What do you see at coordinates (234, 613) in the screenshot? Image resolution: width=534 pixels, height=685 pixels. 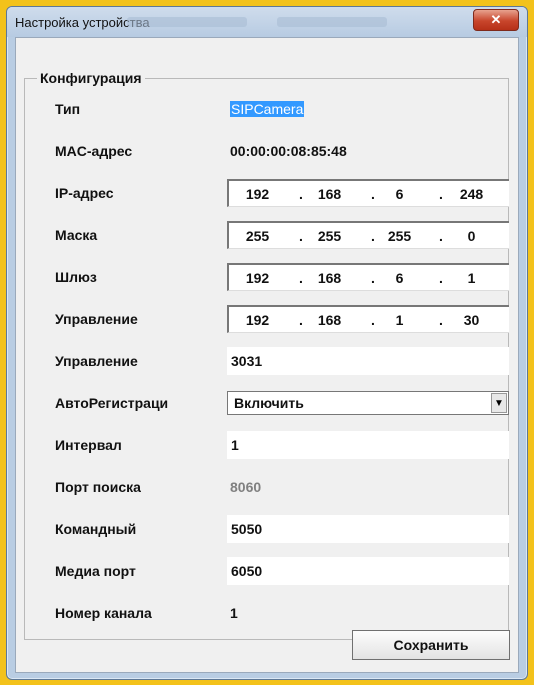 I see `channel-value: 1` at bounding box center [234, 613].